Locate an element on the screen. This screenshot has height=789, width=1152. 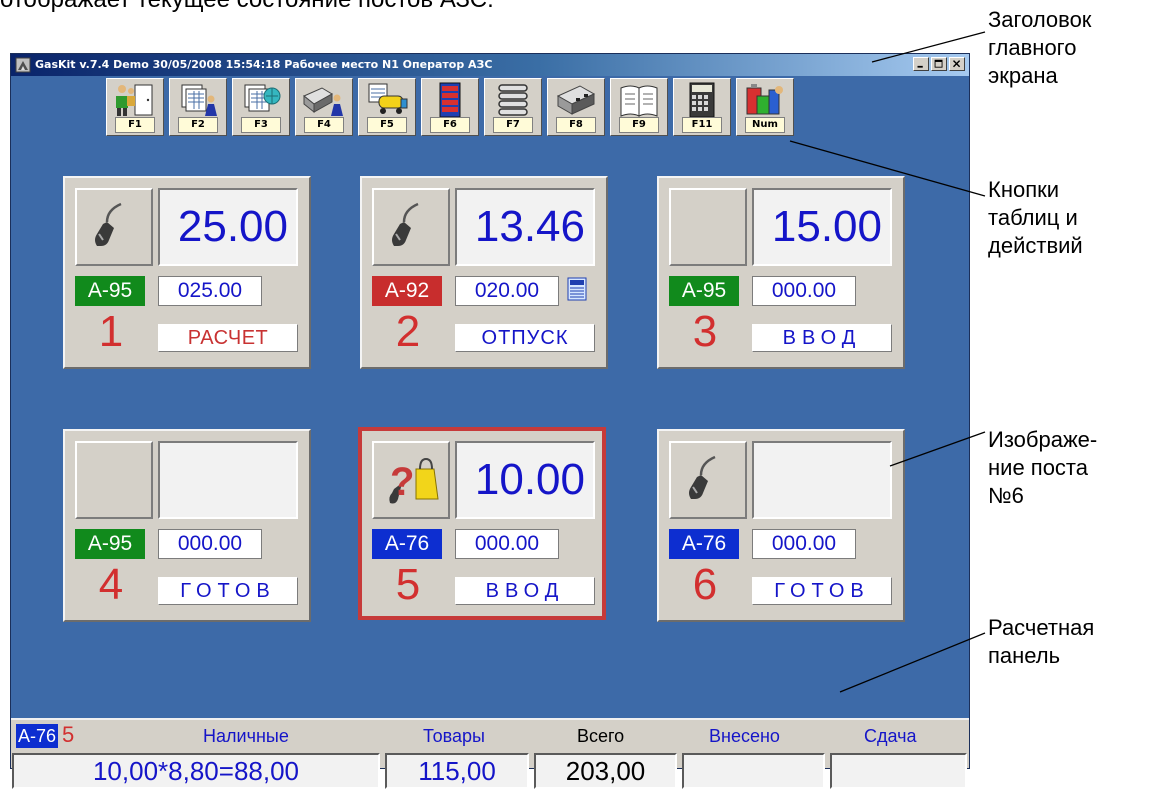
toolbar-button-f9: F9 is located at coordinates (639, 107).